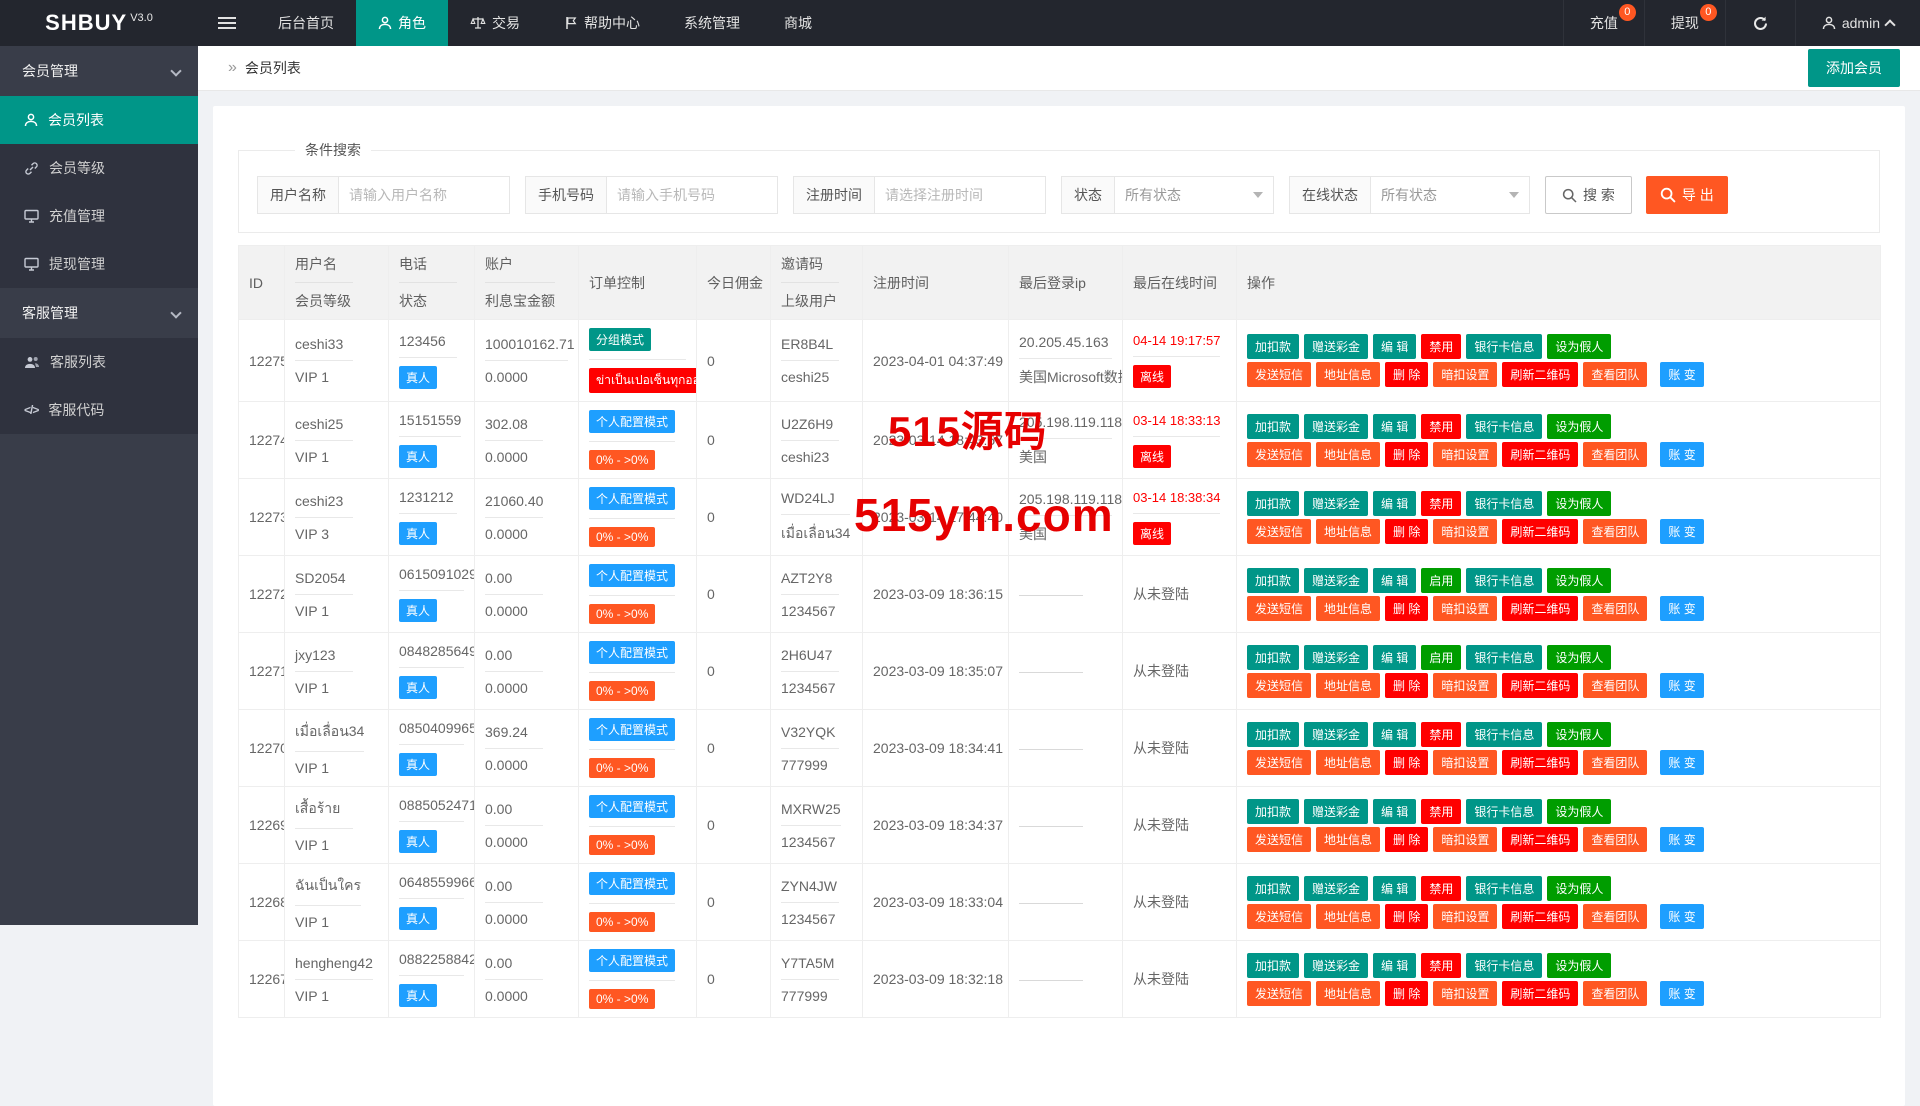 This screenshot has width=1920, height=1106. I want to click on nav-item-home: 后台首页, so click(306, 23).